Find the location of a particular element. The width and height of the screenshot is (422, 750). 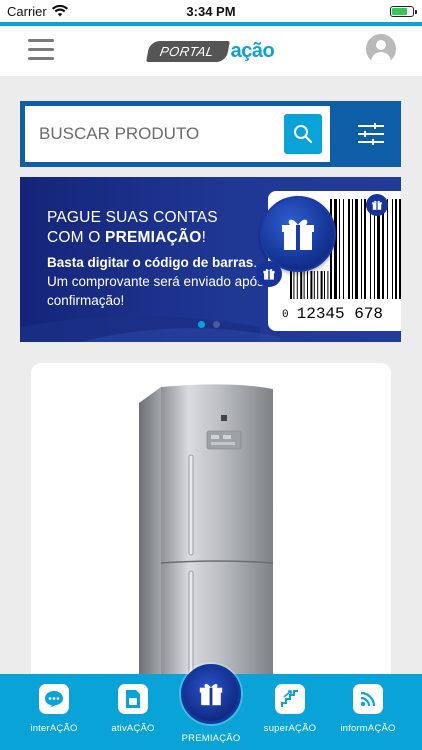

logo-acao-text: ação is located at coordinates (252, 50).